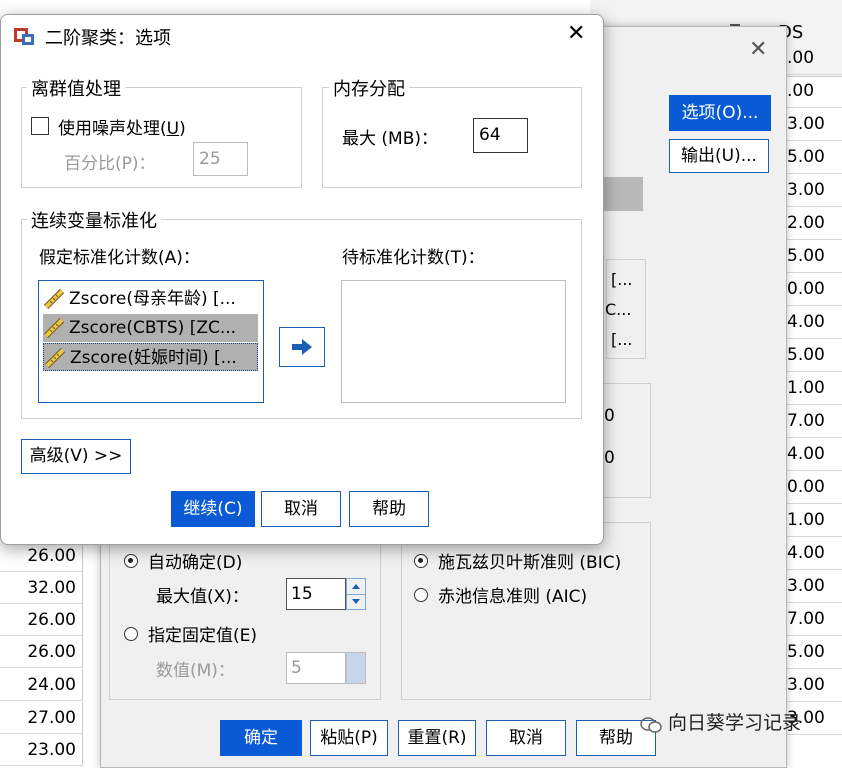 The height and width of the screenshot is (768, 842). What do you see at coordinates (623, 194) in the screenshot?
I see `list-scroll-fragment` at bounding box center [623, 194].